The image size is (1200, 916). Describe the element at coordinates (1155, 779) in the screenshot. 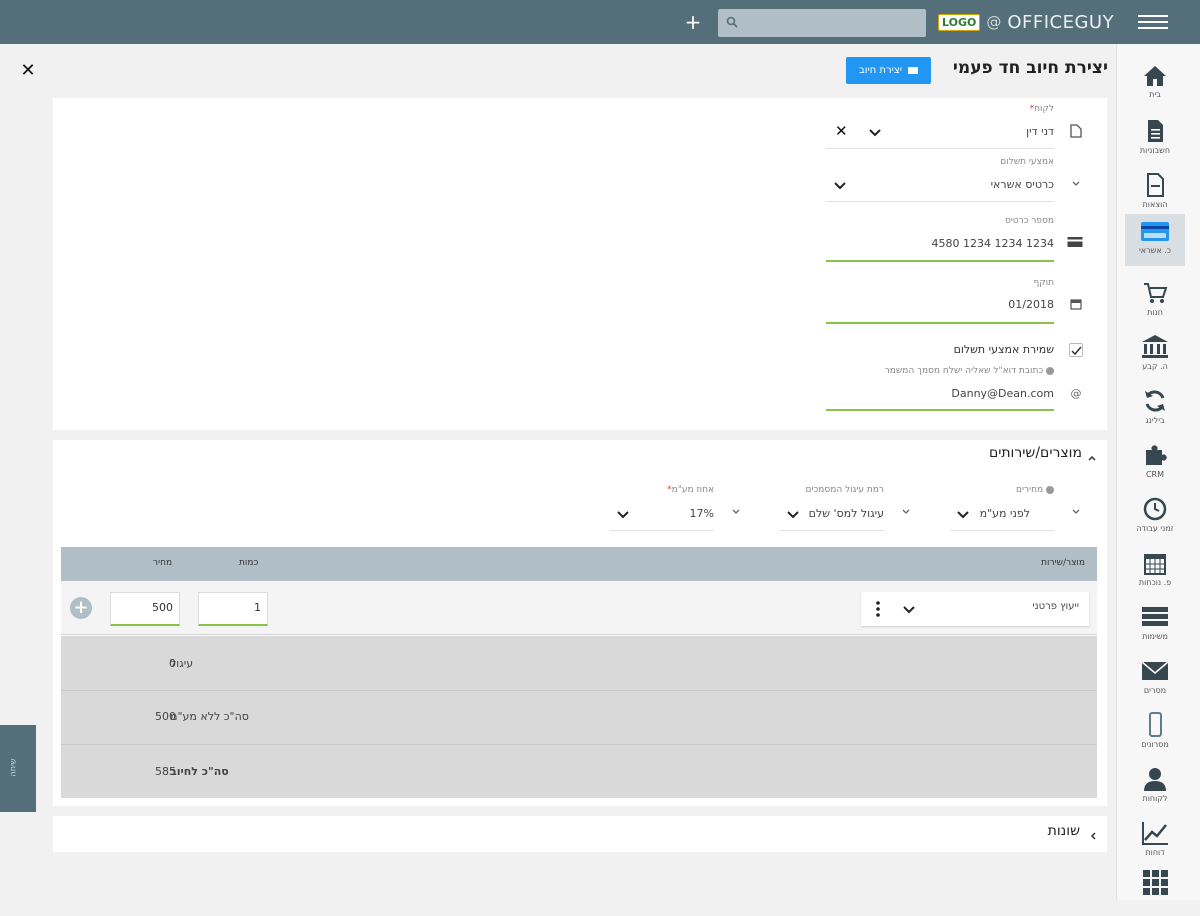

I see `customers-icon` at that location.